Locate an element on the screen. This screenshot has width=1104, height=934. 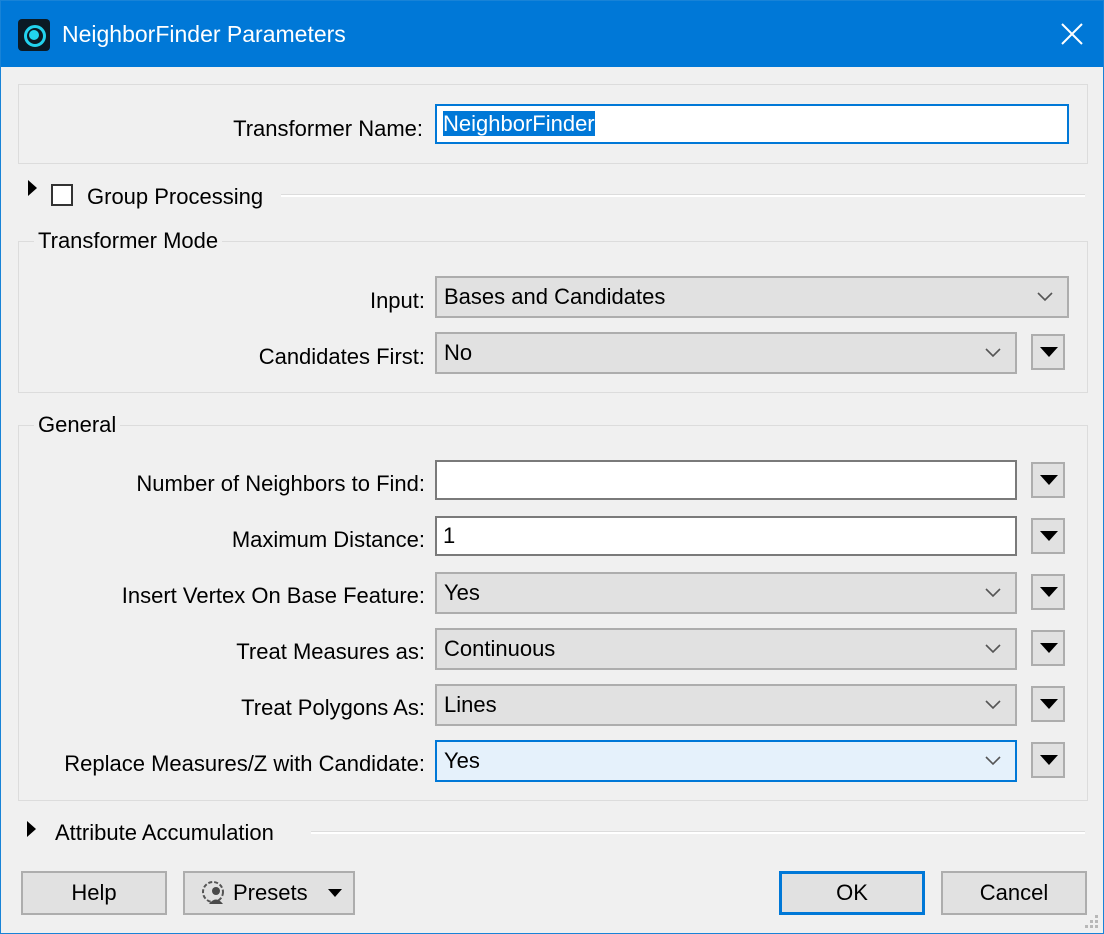
title-bar: NeighborFinder Parameters is located at coordinates (552, 34).